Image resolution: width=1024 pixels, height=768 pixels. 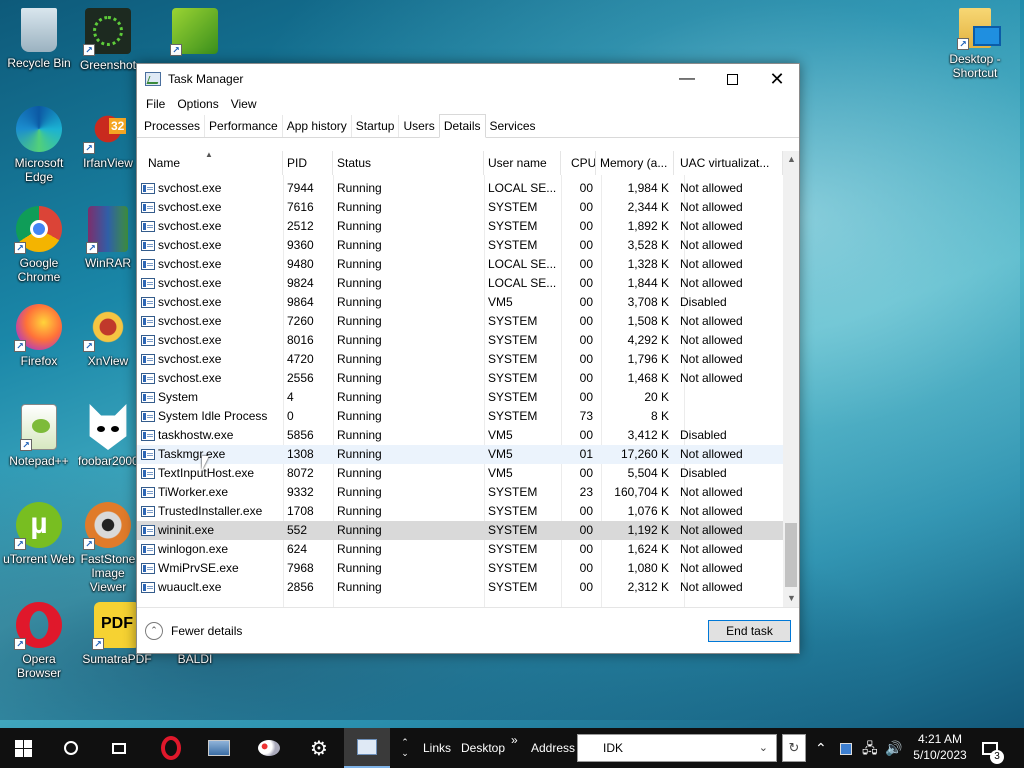 What do you see at coordinates (244, 104) in the screenshot?
I see `menu-view: View` at bounding box center [244, 104].